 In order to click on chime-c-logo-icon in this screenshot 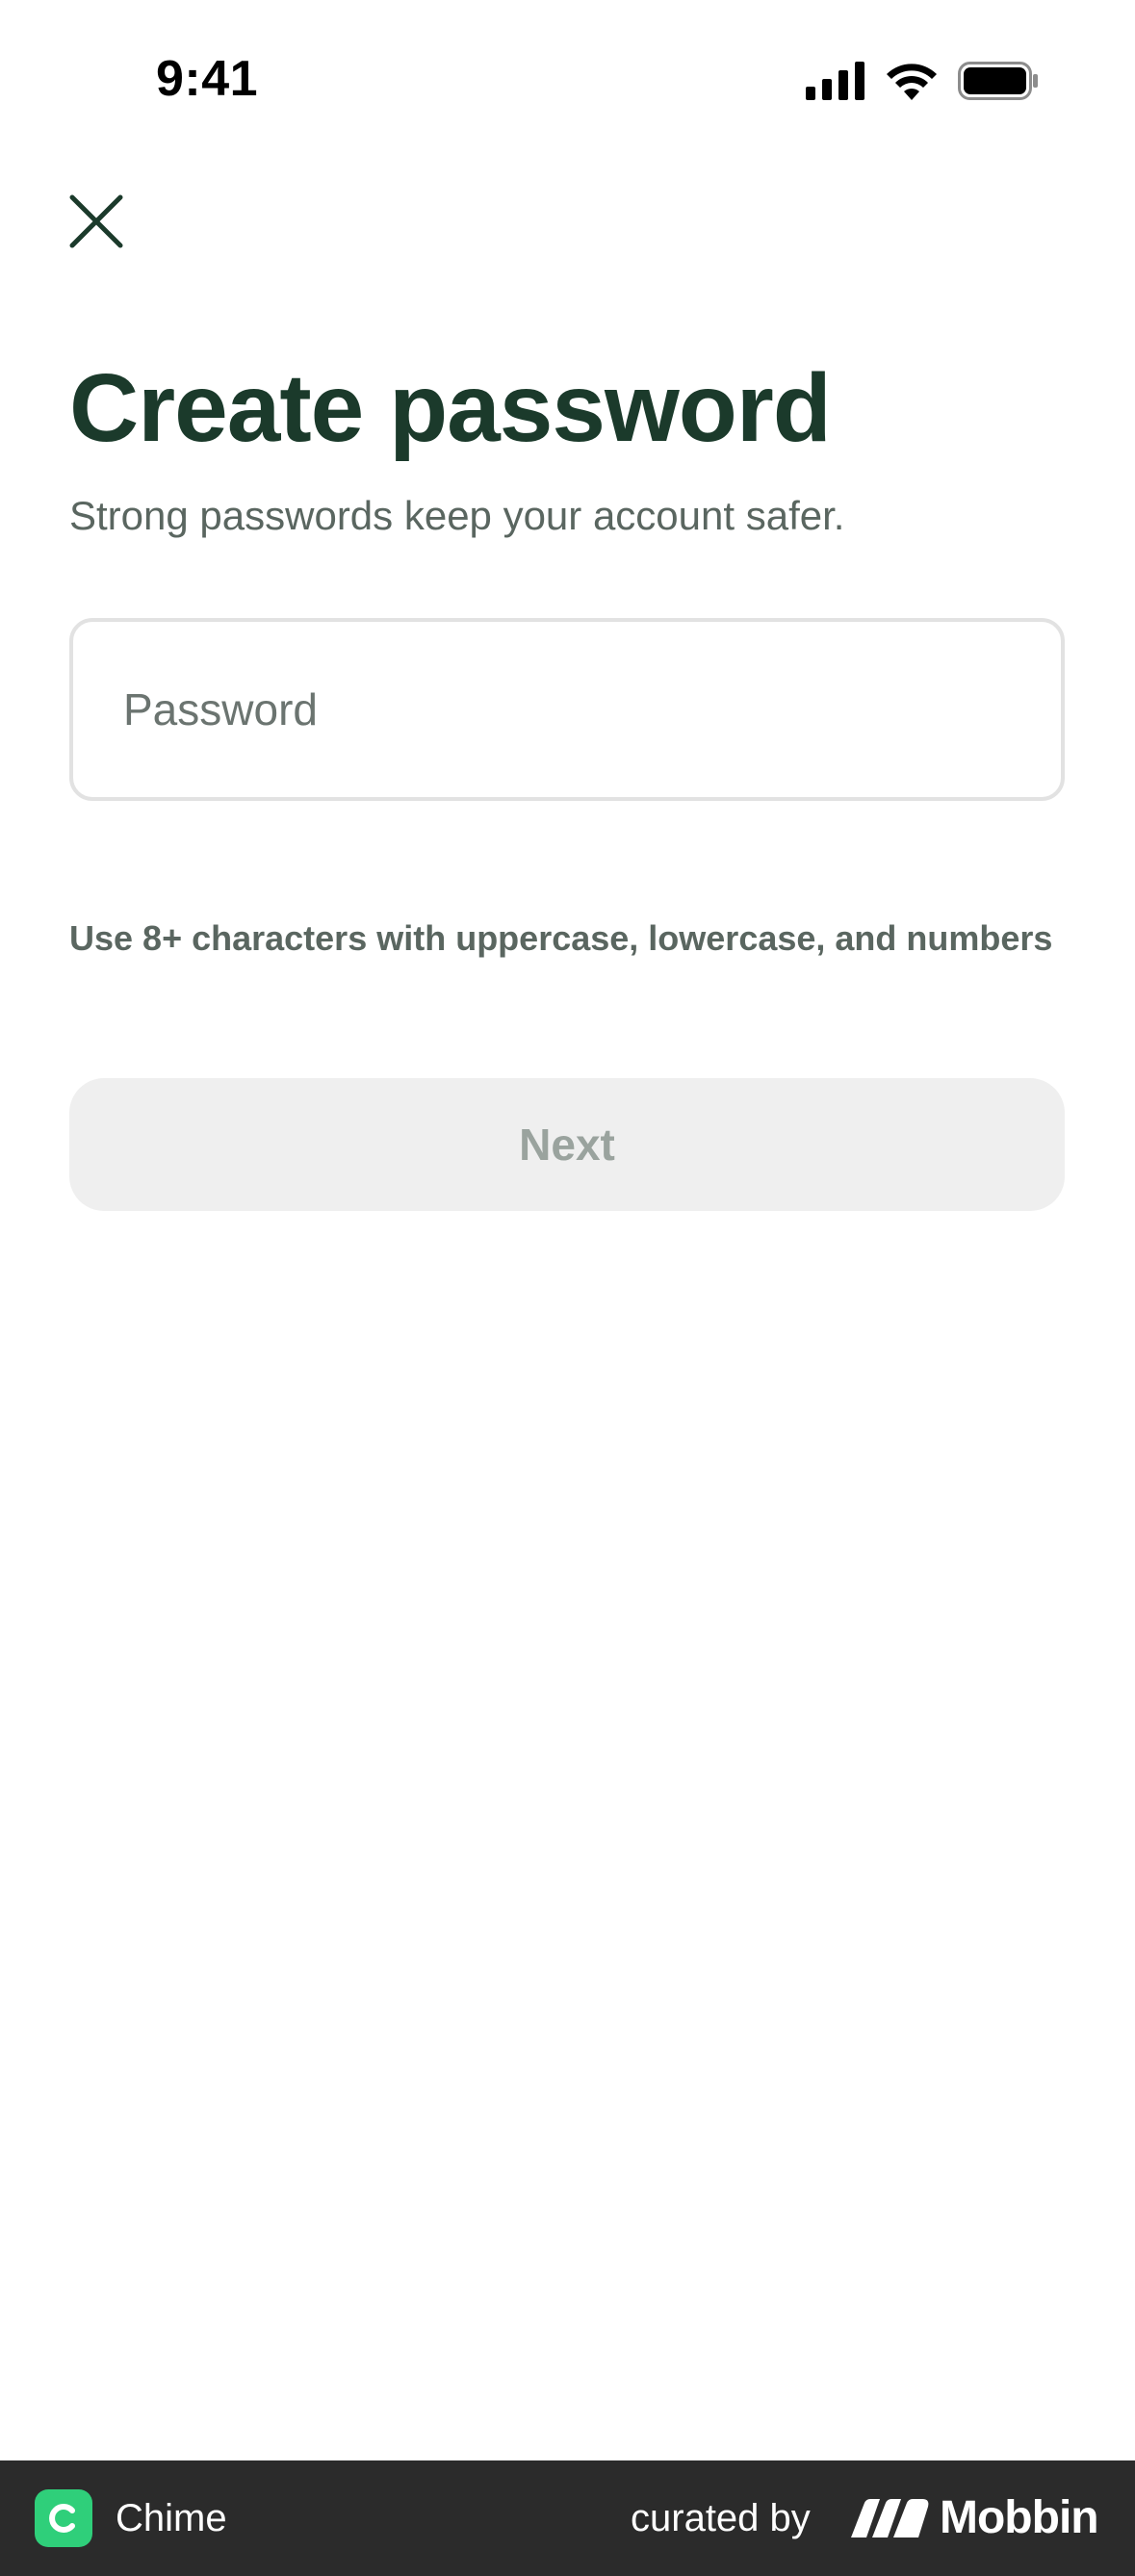, I will do `click(62, 2519)`.